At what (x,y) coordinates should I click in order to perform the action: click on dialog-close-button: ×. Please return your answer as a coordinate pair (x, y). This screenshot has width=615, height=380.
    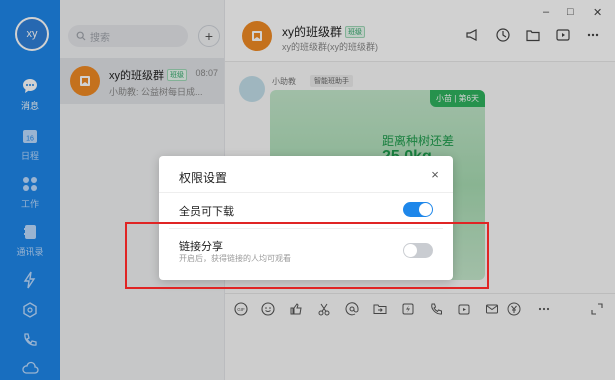
    Looking at the image, I should click on (435, 174).